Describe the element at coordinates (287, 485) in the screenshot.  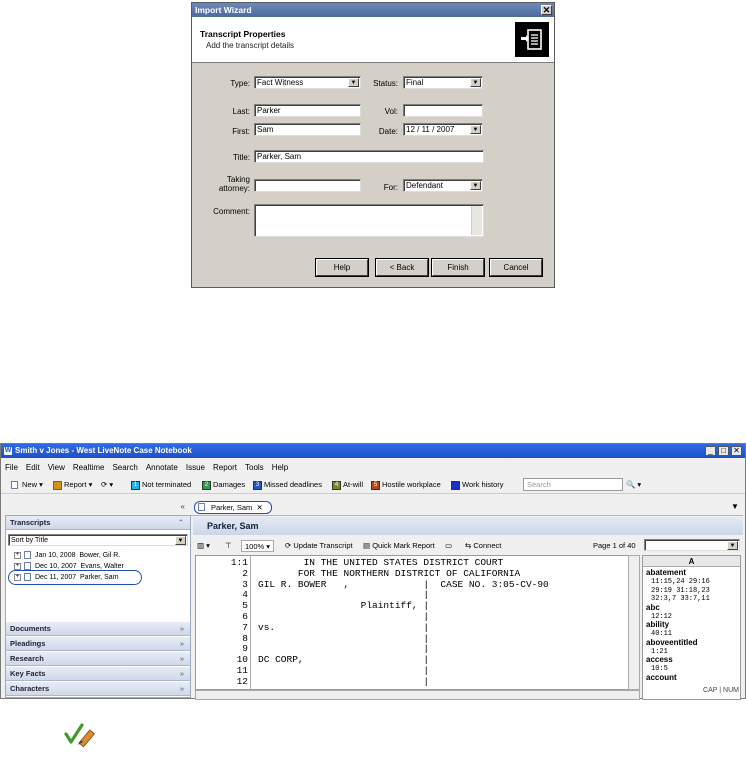
I see `issue-missed-deadlines: 3 Missed deadlines` at that location.